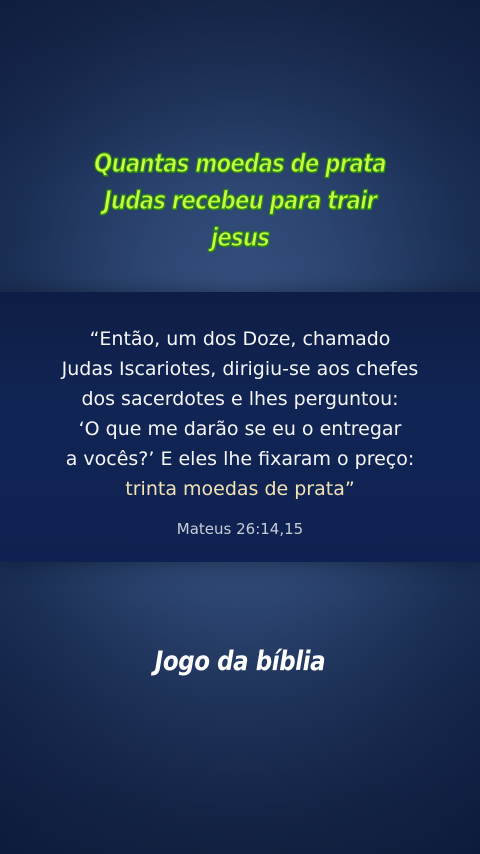  What do you see at coordinates (240, 489) in the screenshot?
I see `verse-highlight: trinta moedas de prata”` at bounding box center [240, 489].